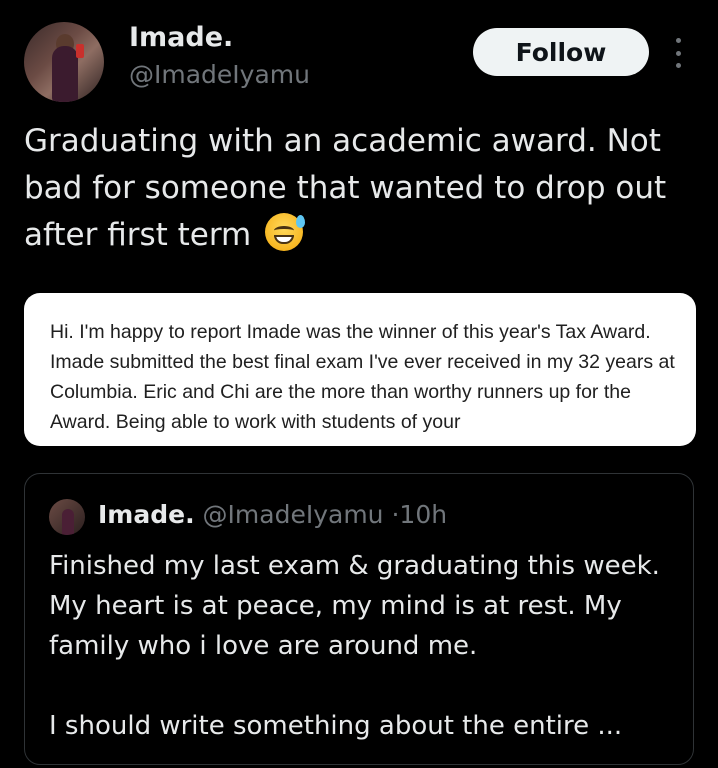 This screenshot has height=768, width=718. I want to click on quoted-avatar, so click(67, 517).